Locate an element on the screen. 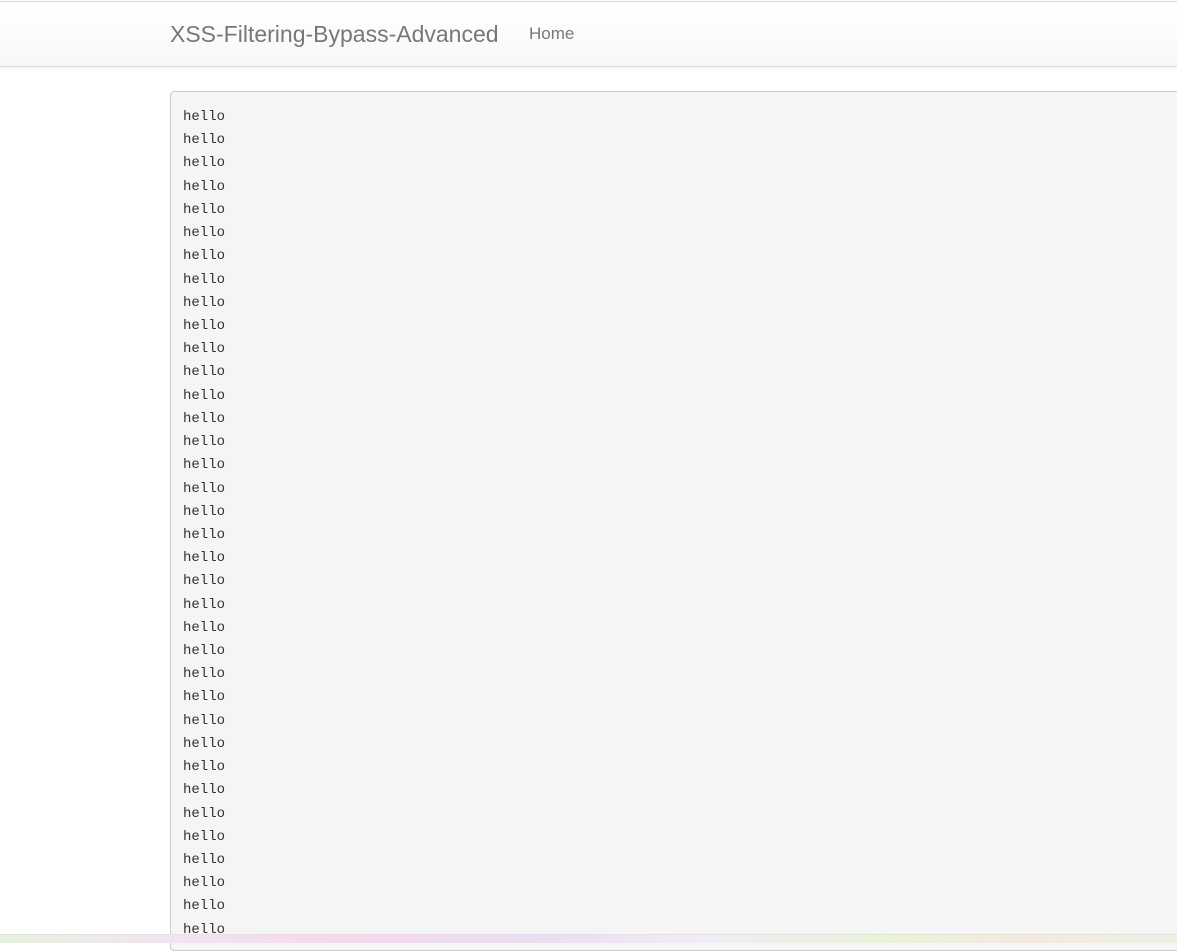 The image size is (1177, 951). navbar: XSS-Filtering-Bypass-Advanced Home is located at coordinates (588, 34).